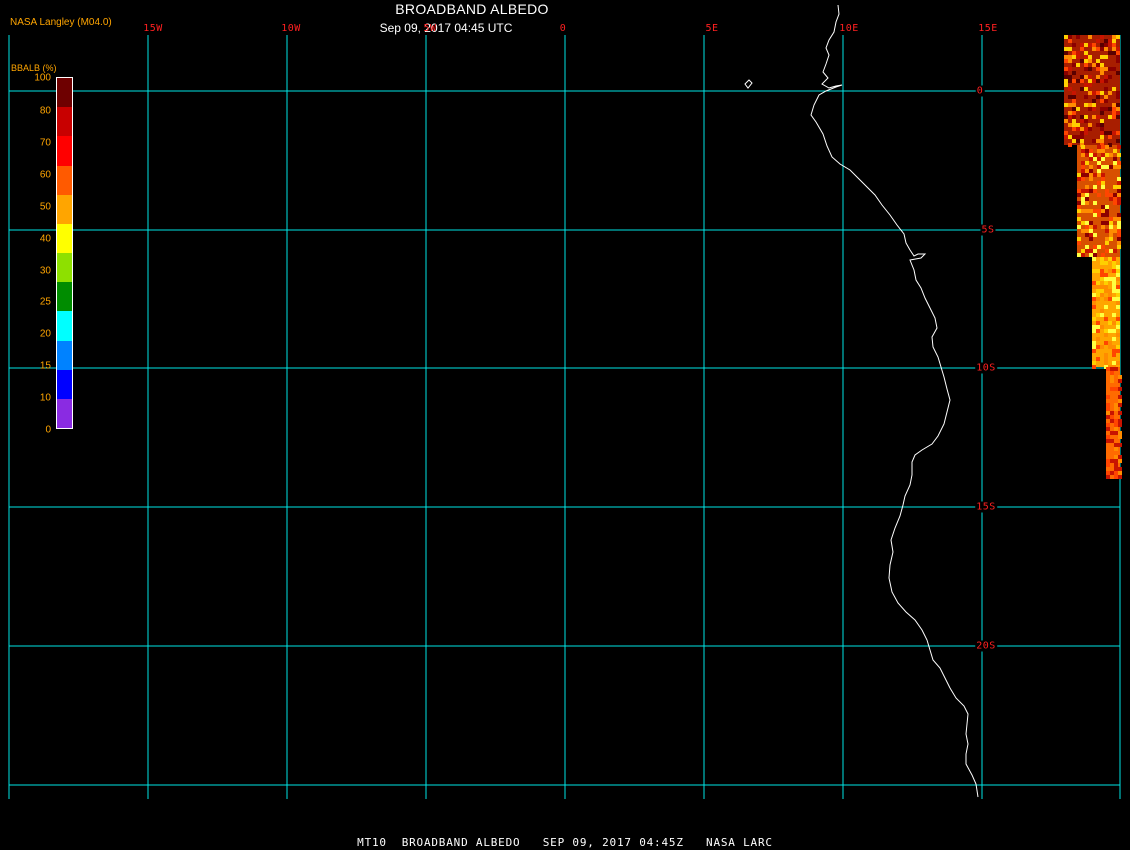  What do you see at coordinates (748, 84) in the screenshot?
I see `island-outline` at bounding box center [748, 84].